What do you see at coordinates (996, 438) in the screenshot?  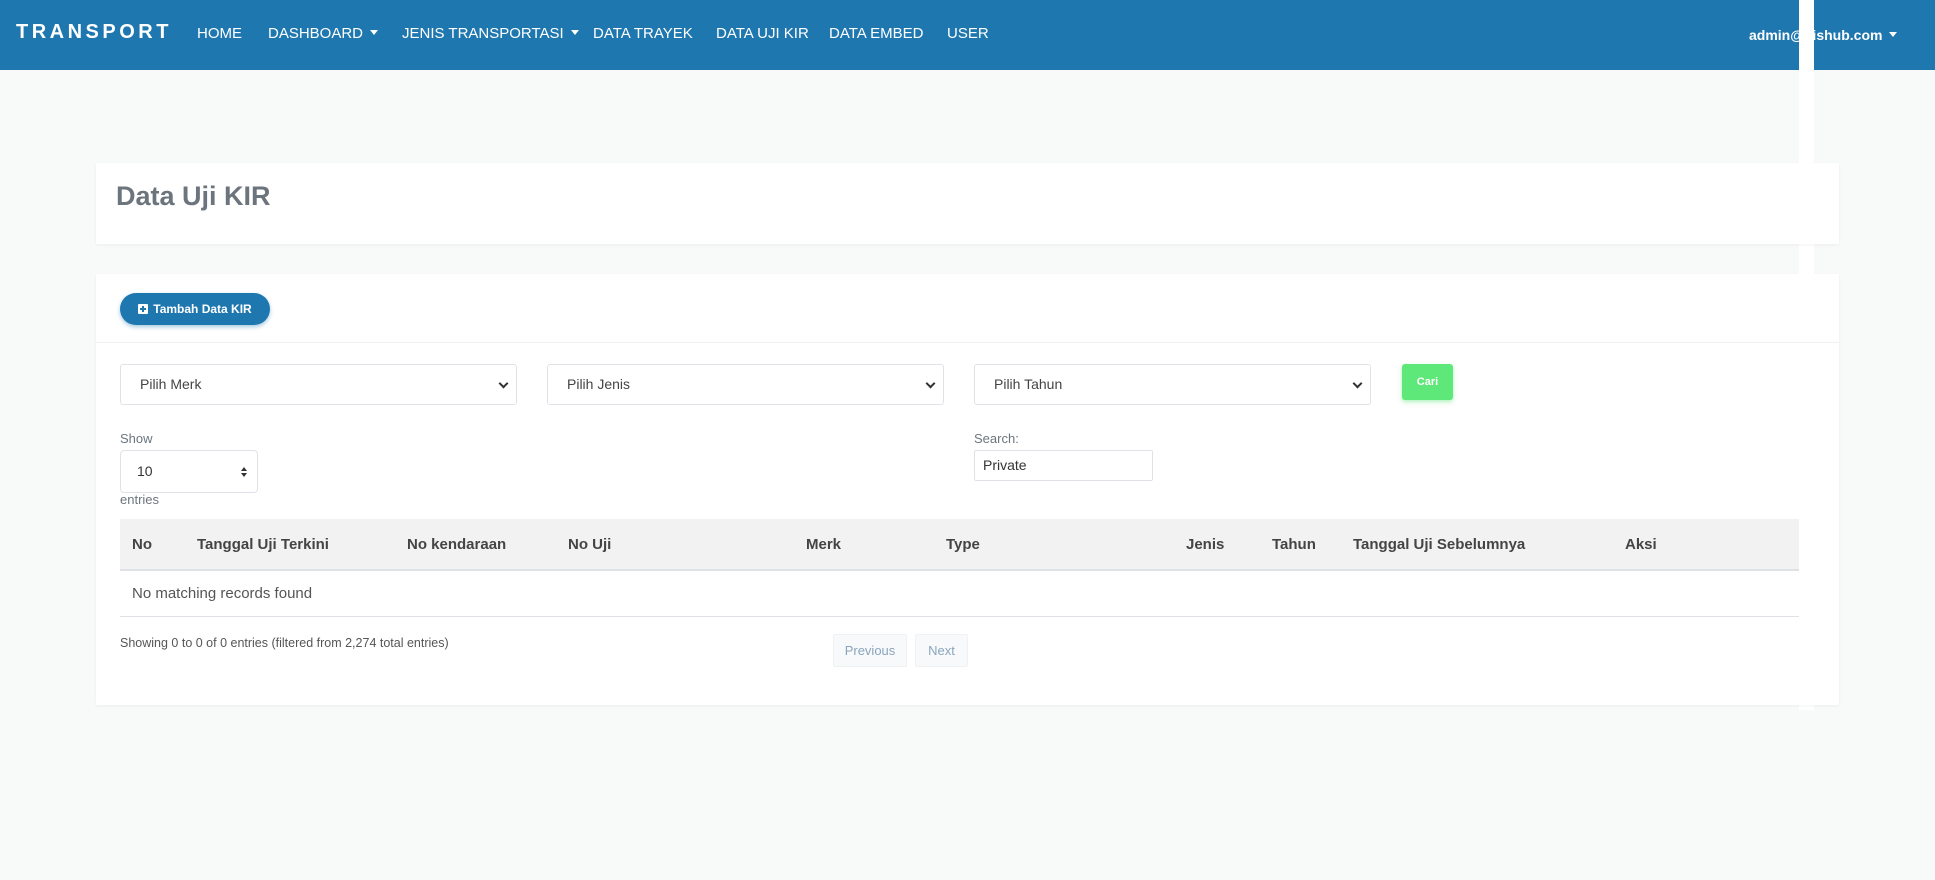 I see `search-label: Search:` at bounding box center [996, 438].